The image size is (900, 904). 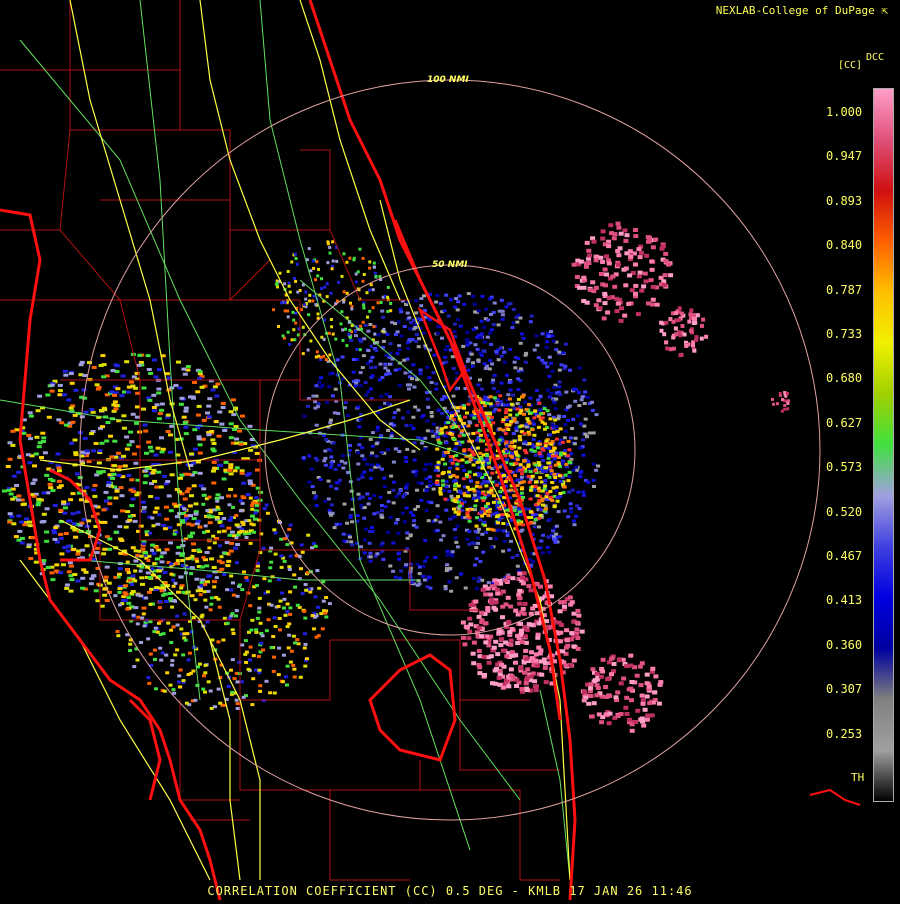 I want to click on legend-tick-label: 0.947, so click(x=844, y=156).